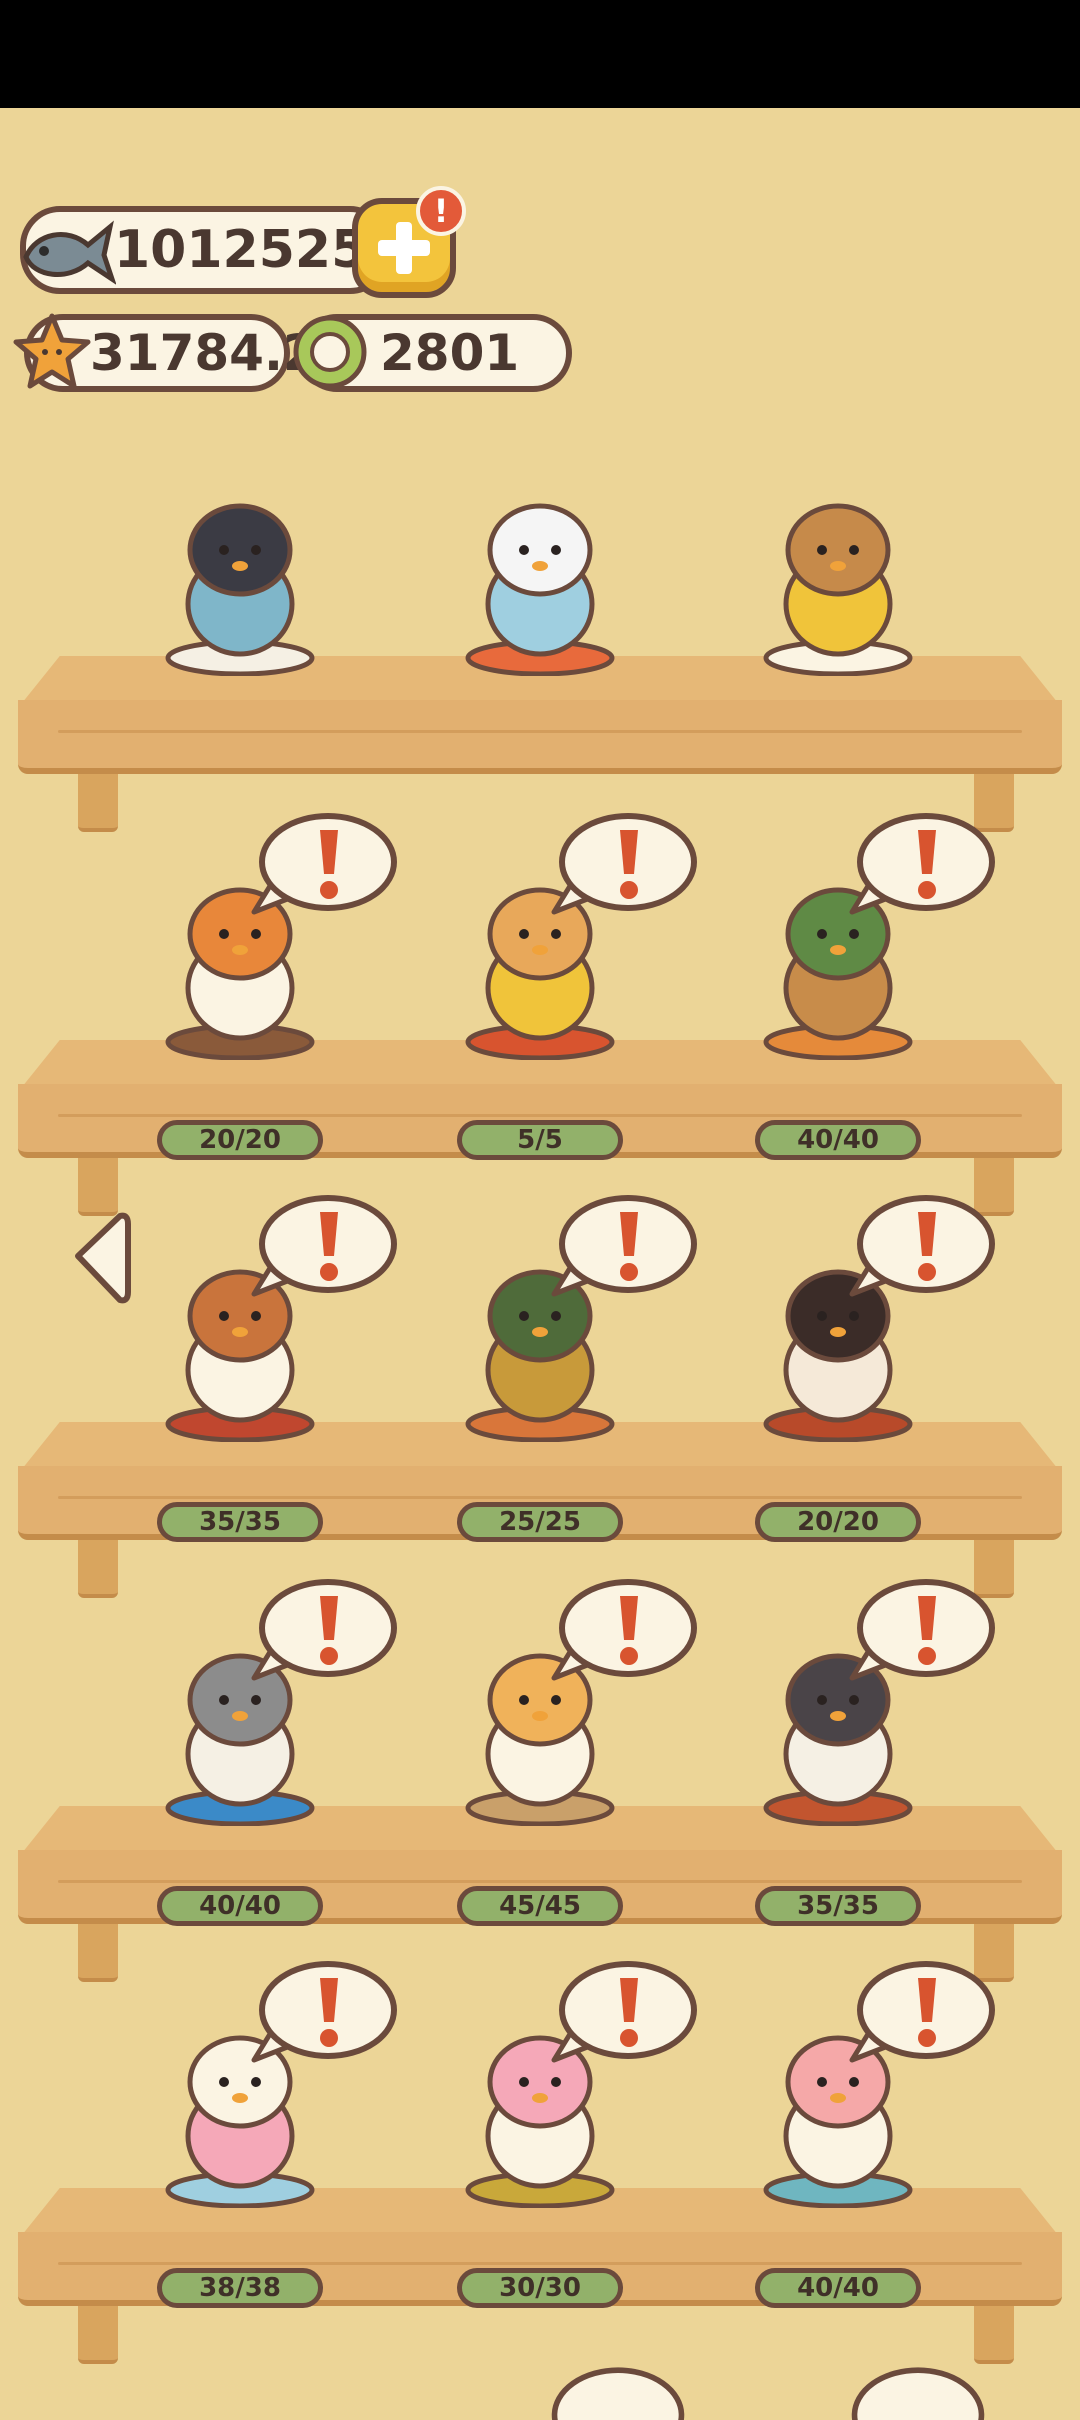 This screenshot has width=1080, height=2420. I want to click on progress-pill: 5/5, so click(540, 1140).